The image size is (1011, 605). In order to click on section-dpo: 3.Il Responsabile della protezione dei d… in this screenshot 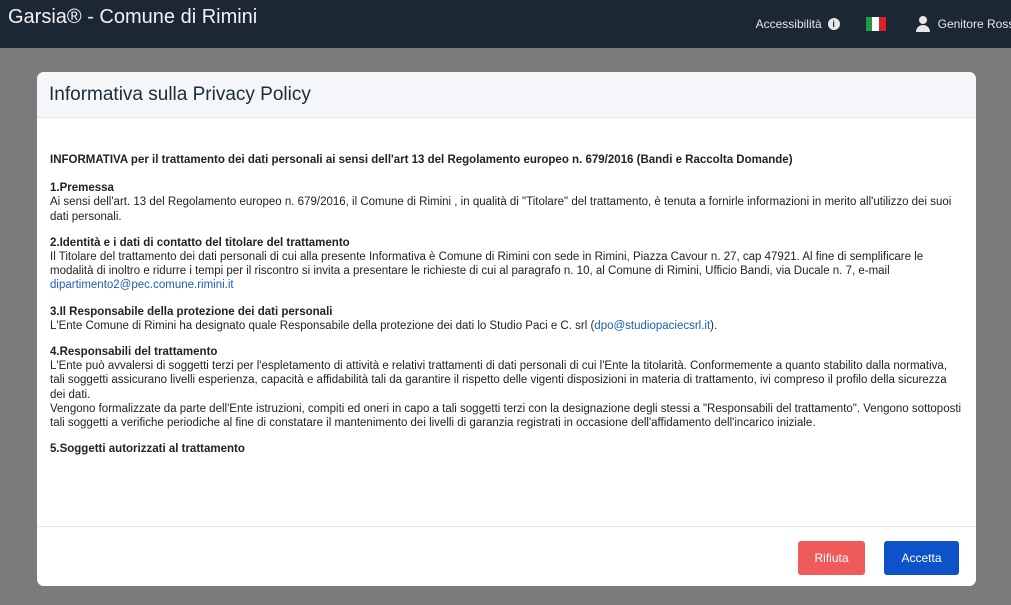, I will do `click(507, 319)`.